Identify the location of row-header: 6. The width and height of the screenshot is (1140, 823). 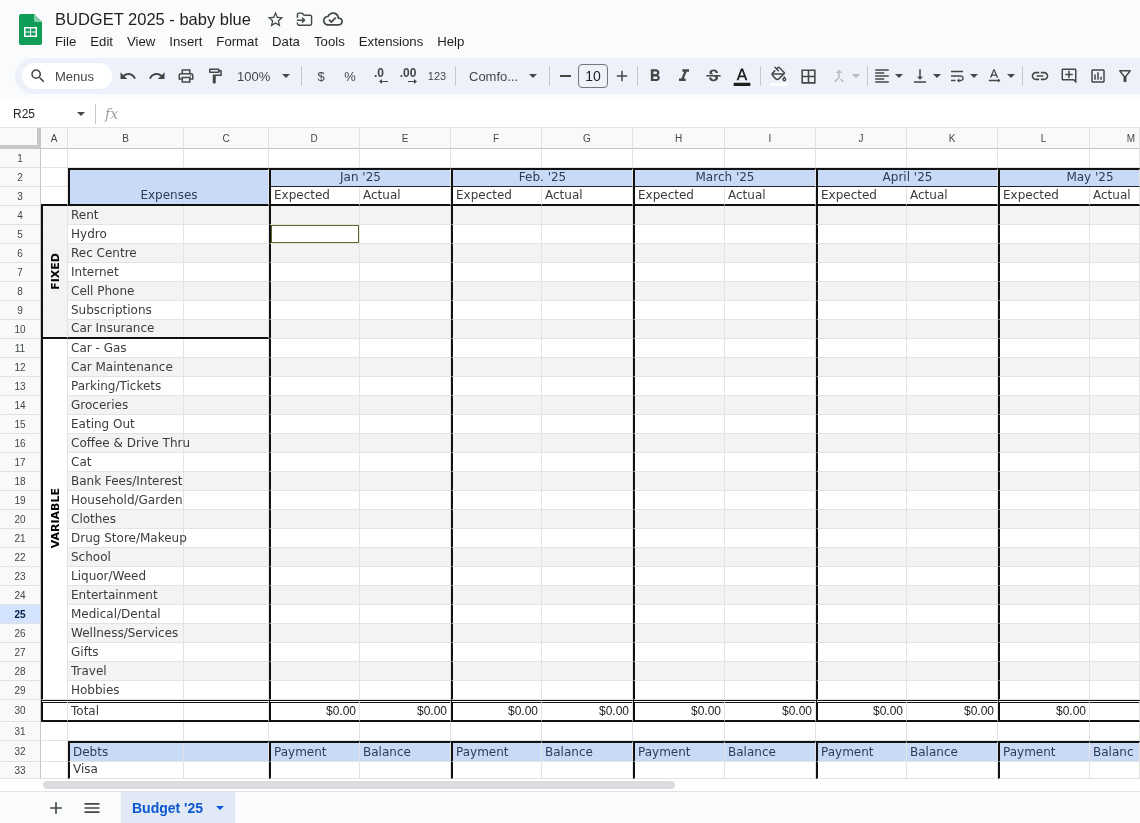
(20, 253).